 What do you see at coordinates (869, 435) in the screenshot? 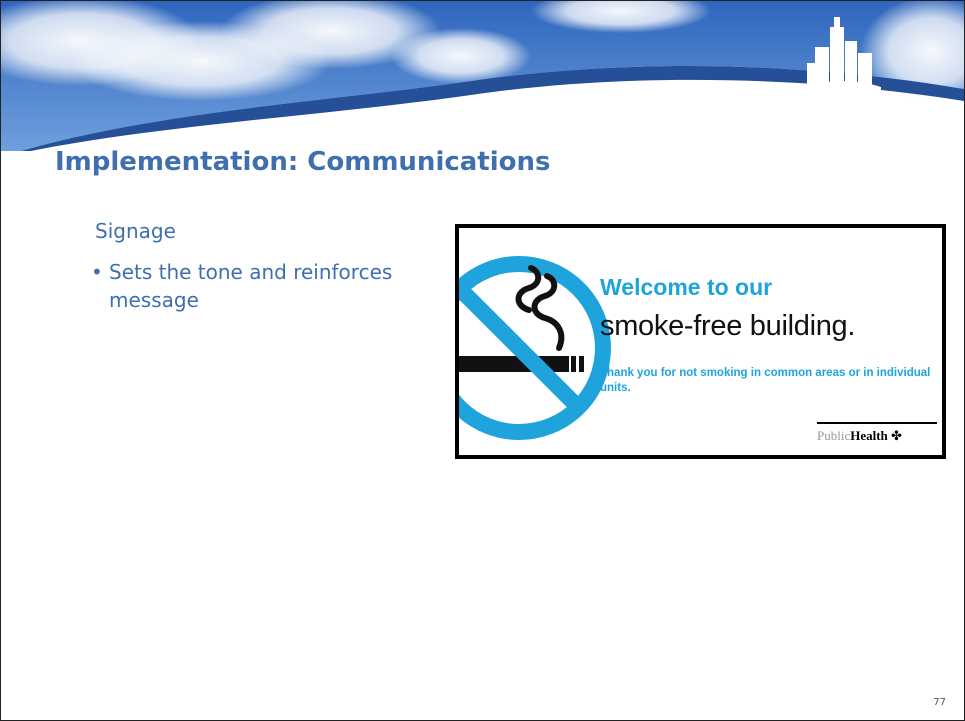
I see `public-health-suffix: Health` at bounding box center [869, 435].